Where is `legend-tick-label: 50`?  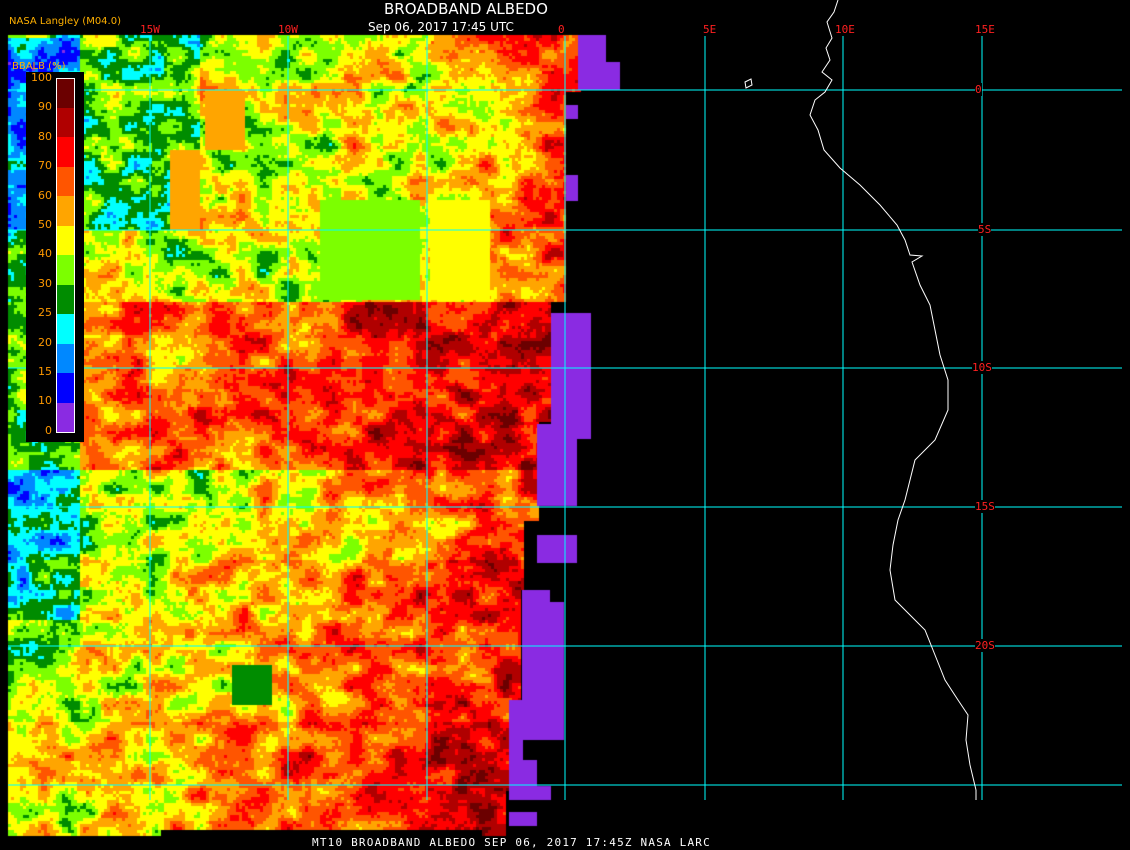
legend-tick-label: 50 is located at coordinates (45, 224).